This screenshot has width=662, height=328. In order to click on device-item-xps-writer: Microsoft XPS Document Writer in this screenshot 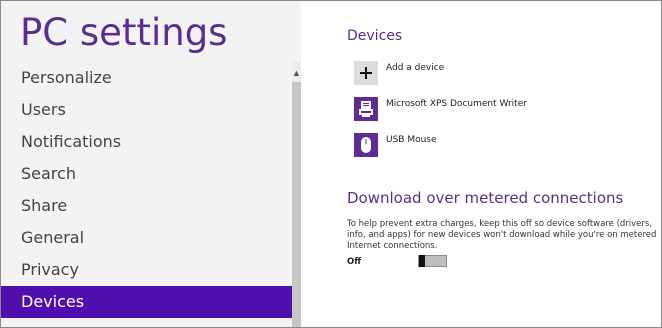, I will do `click(474, 113)`.